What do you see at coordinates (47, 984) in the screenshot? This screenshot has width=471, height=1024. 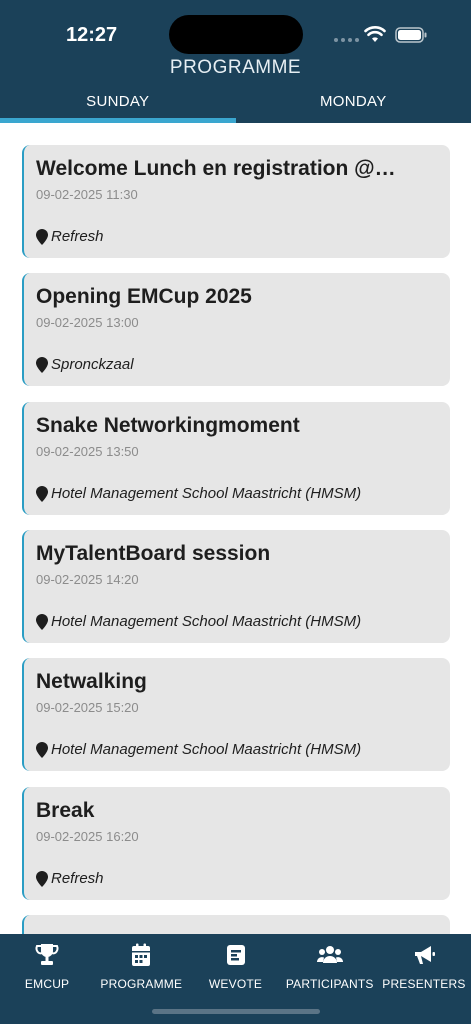 I see `nav-label: EMCUP` at bounding box center [47, 984].